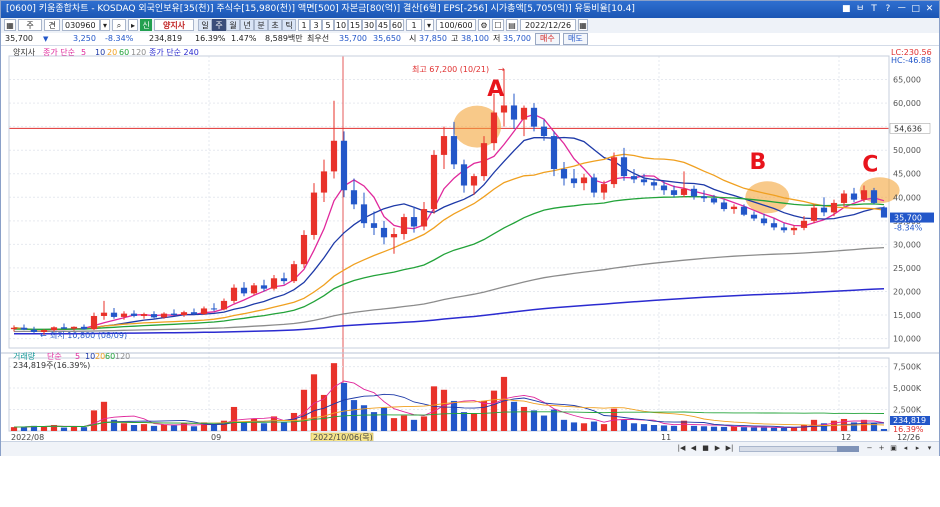 The image size is (940, 507). I want to click on volume-tick-label: 2,500K, so click(907, 410).